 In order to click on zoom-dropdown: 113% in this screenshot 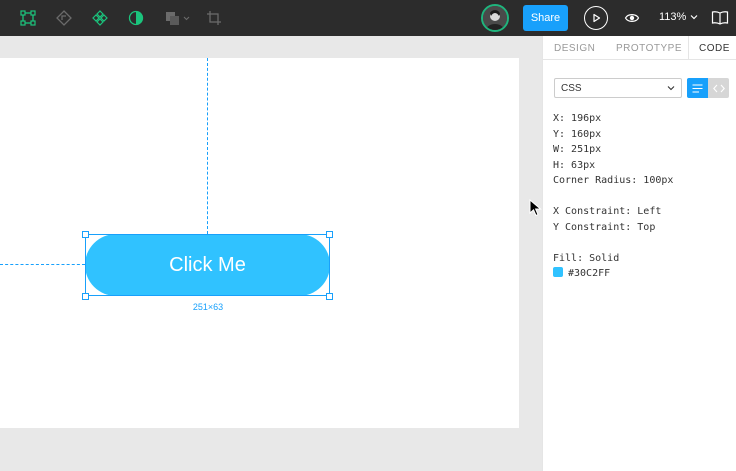, I will do `click(678, 17)`.